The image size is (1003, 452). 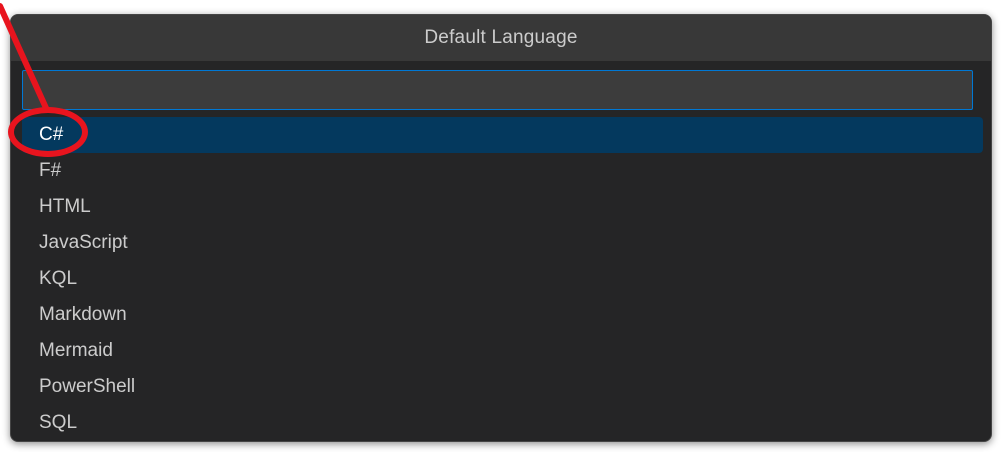 What do you see at coordinates (502, 423) in the screenshot?
I see `list-item-sql: SQL` at bounding box center [502, 423].